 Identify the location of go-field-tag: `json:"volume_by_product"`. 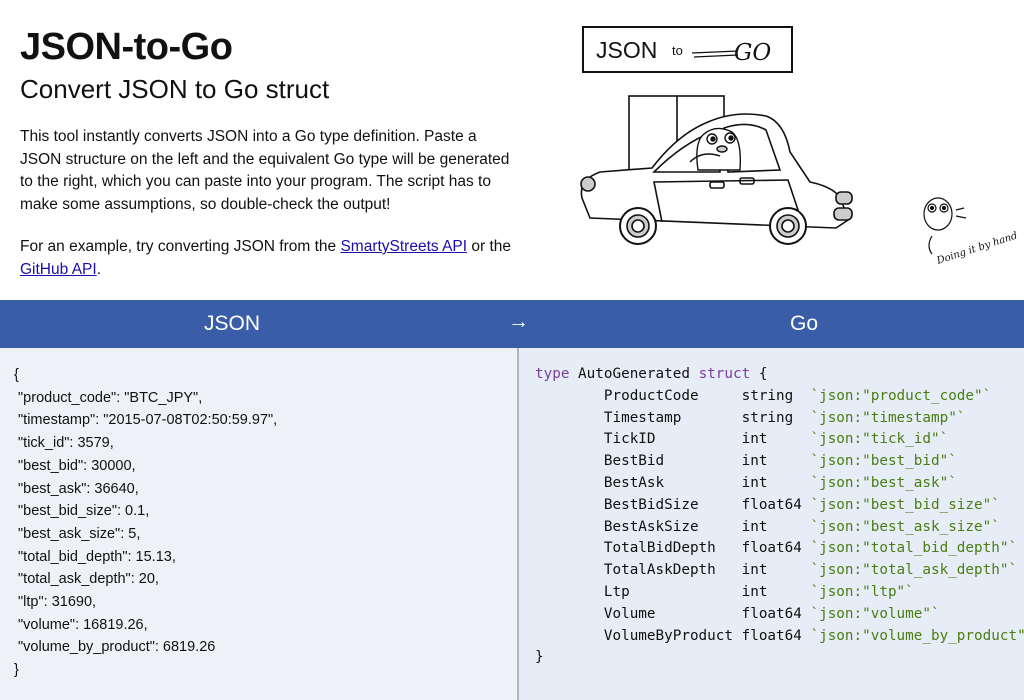
(917, 635).